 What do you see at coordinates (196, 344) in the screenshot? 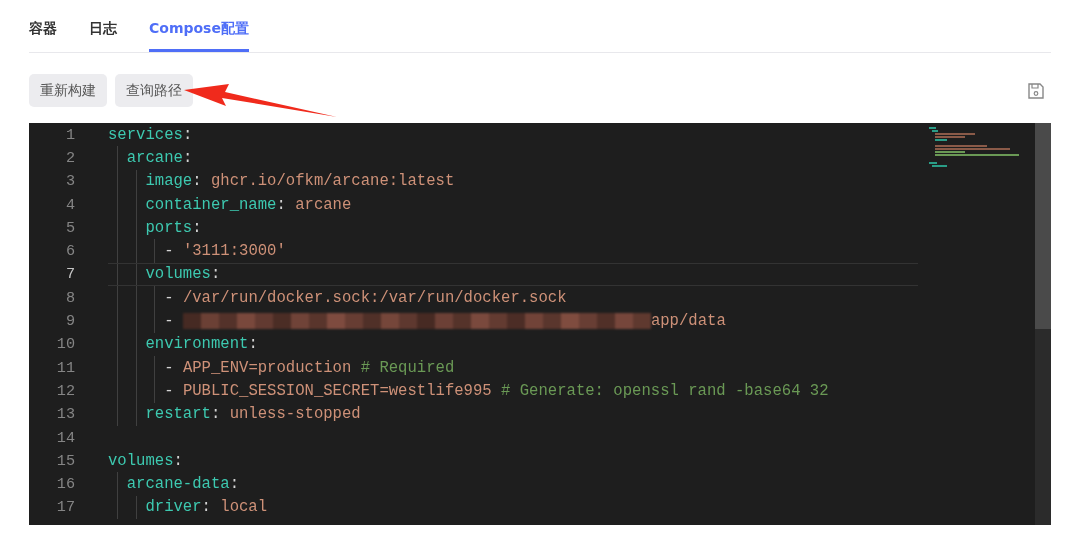
I see `code-token: environment` at bounding box center [196, 344].